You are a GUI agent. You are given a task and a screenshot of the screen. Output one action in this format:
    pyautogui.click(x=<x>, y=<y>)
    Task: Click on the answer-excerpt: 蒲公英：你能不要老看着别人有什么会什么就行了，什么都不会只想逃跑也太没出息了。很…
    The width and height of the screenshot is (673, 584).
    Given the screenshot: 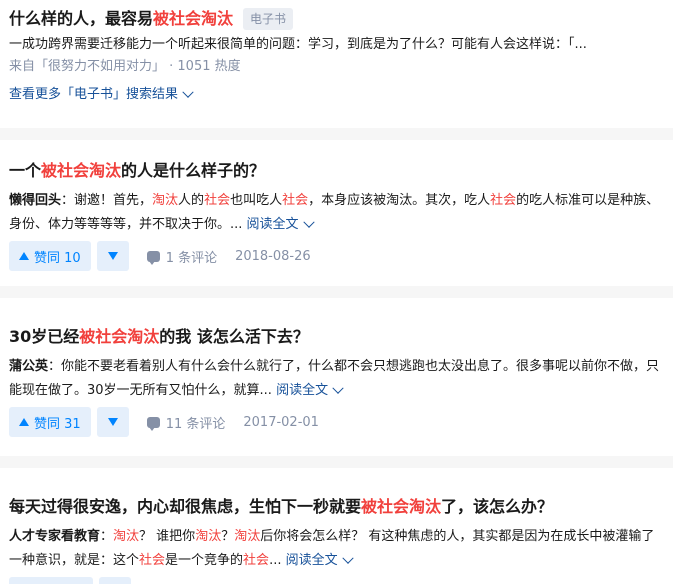 What is the action you would take?
    pyautogui.click(x=335, y=379)
    